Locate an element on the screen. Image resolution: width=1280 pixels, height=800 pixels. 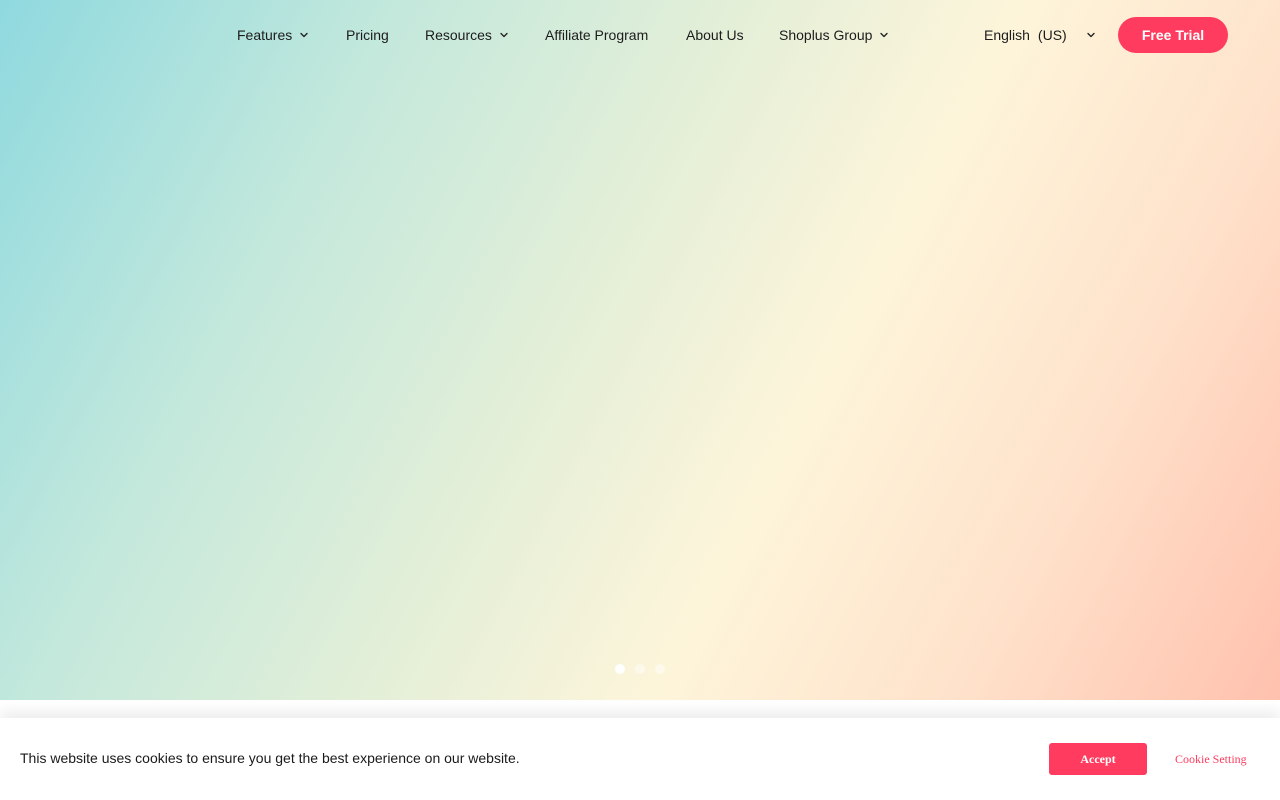
language-region: (US) is located at coordinates (1052, 35).